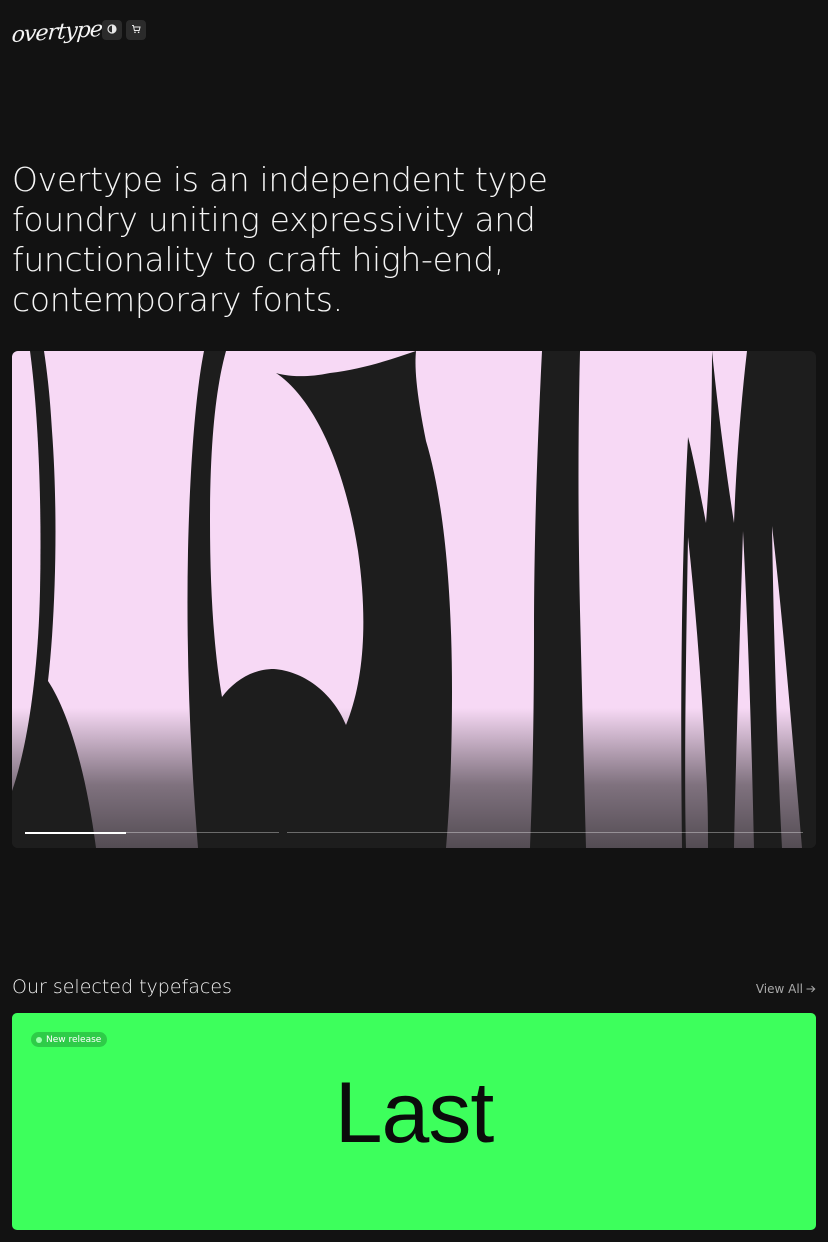 The image size is (828, 1242). I want to click on new-release-badge: New release, so click(69, 1039).